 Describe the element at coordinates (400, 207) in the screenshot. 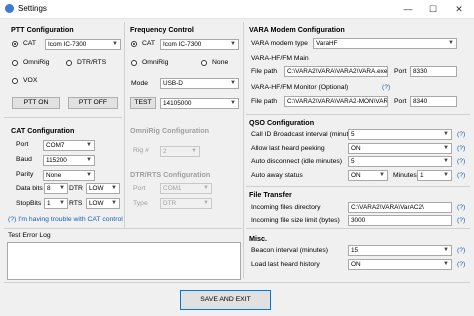

I see `transfer-incoming-input: C:\VARA2\VARA\VarAC2\` at that location.